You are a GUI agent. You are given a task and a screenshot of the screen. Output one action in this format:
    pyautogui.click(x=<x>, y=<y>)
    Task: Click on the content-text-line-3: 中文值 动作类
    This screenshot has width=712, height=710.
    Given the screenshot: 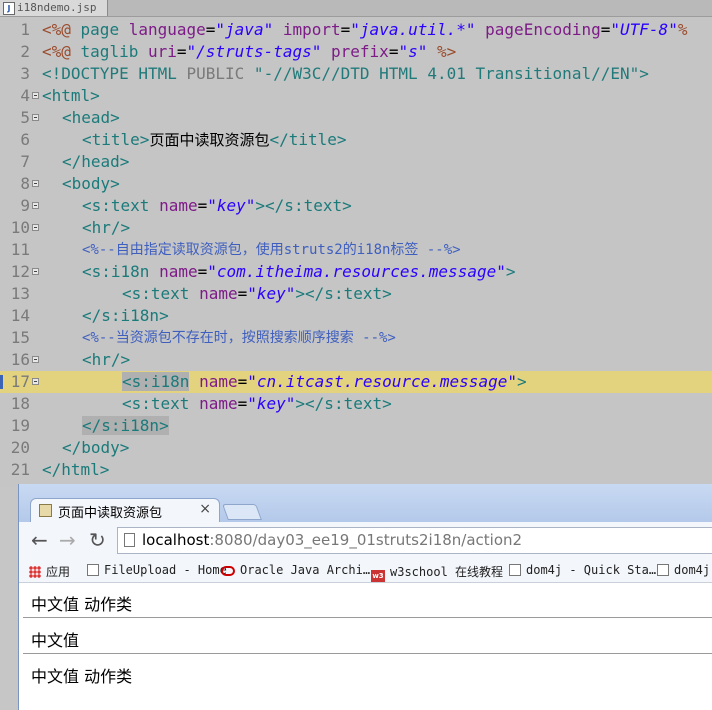 What is the action you would take?
    pyautogui.click(x=82, y=676)
    